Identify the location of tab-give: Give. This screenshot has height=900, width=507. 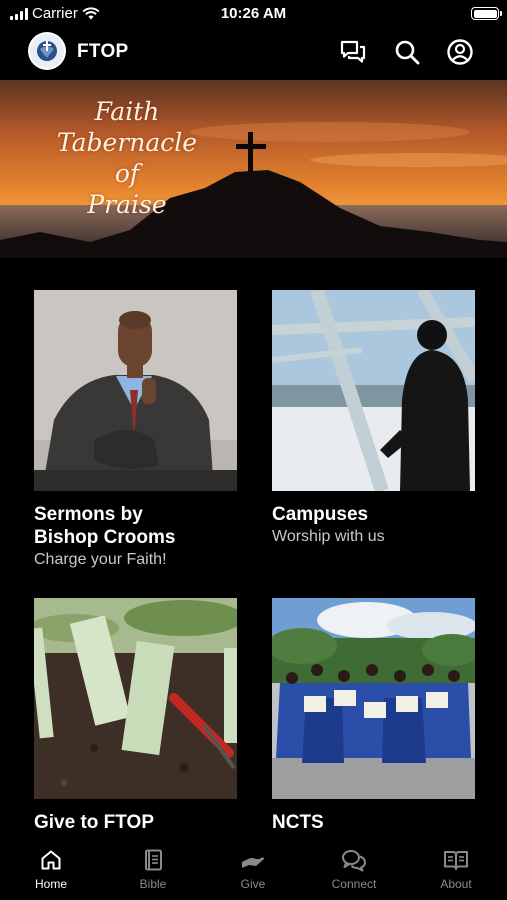
(253, 869).